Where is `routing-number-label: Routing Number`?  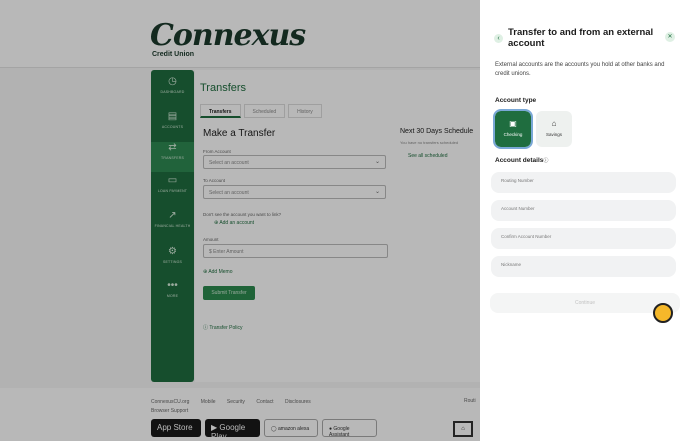 routing-number-label: Routing Number is located at coordinates (517, 180).